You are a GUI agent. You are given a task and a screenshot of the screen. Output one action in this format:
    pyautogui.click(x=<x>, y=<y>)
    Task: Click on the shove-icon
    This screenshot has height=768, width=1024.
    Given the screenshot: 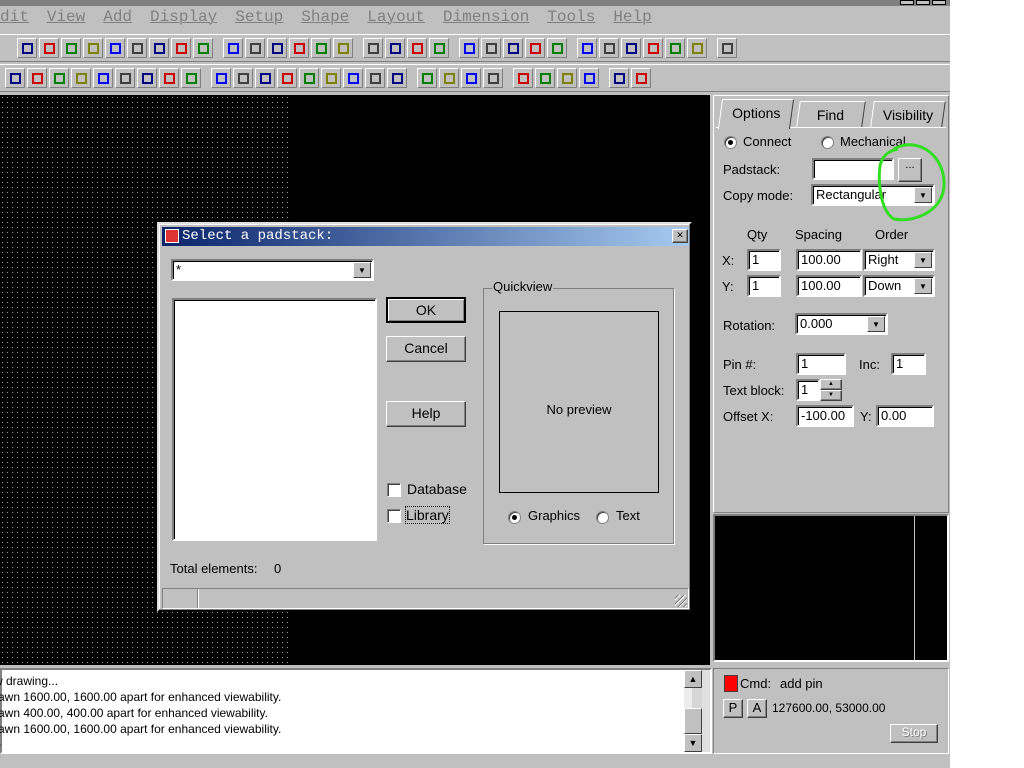 What is the action you would take?
    pyautogui.click(x=181, y=48)
    